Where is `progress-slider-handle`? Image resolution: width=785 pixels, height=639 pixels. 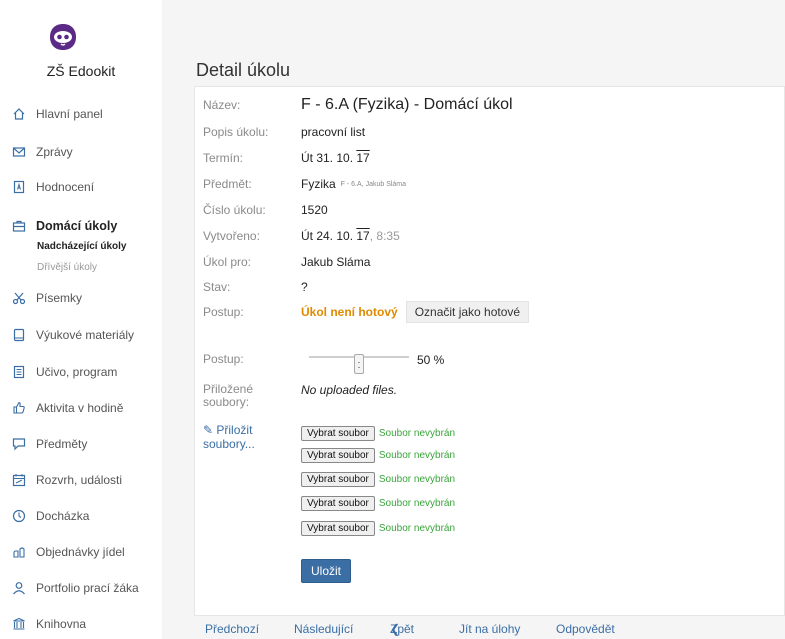 progress-slider-handle is located at coordinates (359, 364).